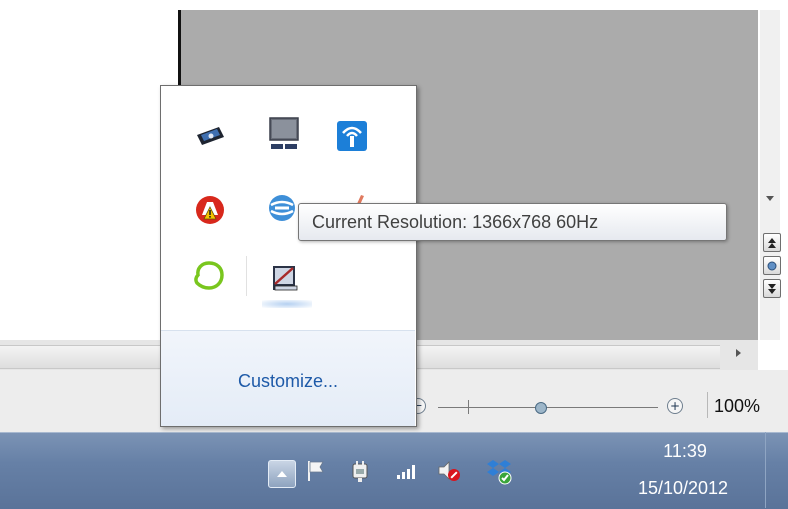 The image size is (788, 509). Describe the element at coordinates (287, 304) in the screenshot. I see `hover-highlight` at that location.